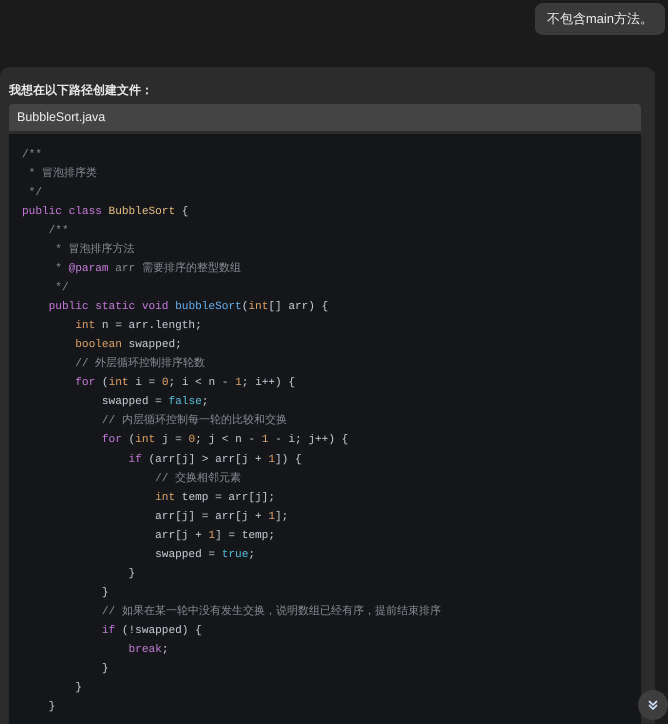 The image size is (668, 724). I want to click on code-line: int temp = arr[j];, so click(214, 498).